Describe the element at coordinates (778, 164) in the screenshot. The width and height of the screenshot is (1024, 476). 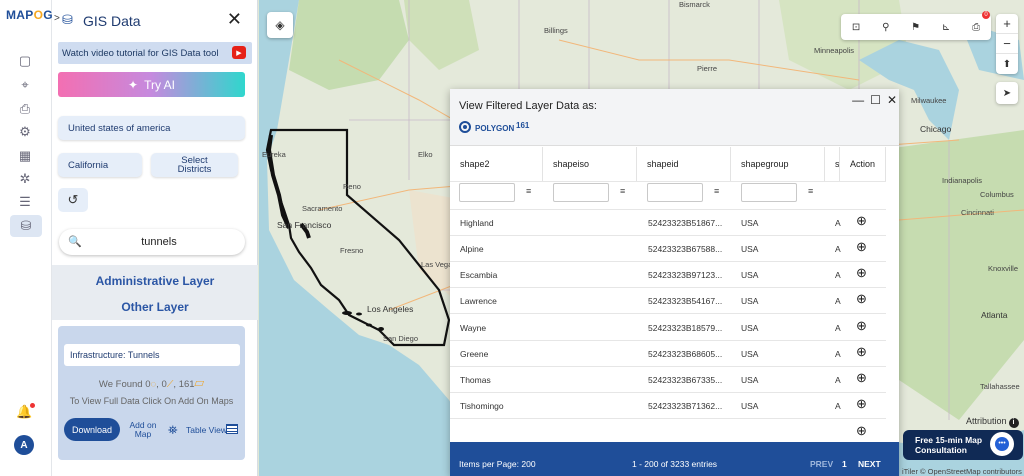
I see `column-header: shapegroup` at that location.